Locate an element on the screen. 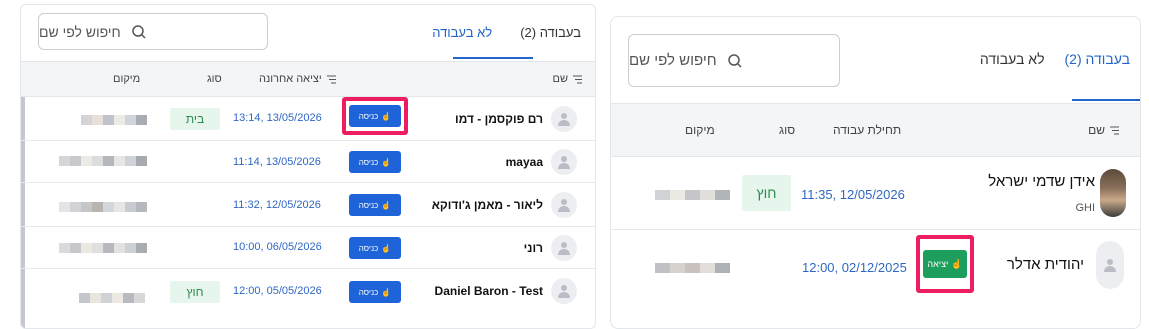 The image size is (1149, 329). table-row: יהודית אדלר ☝ יציאה 12:00, 02/12/2025 is located at coordinates (875, 268).